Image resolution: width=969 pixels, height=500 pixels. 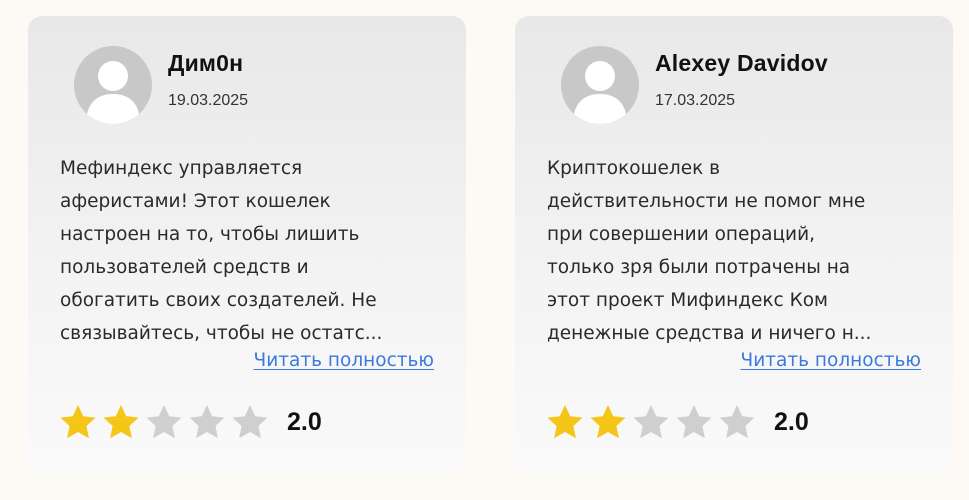 What do you see at coordinates (184, 267) in the screenshot?
I see `review-text-line: пользователей средств и` at bounding box center [184, 267].